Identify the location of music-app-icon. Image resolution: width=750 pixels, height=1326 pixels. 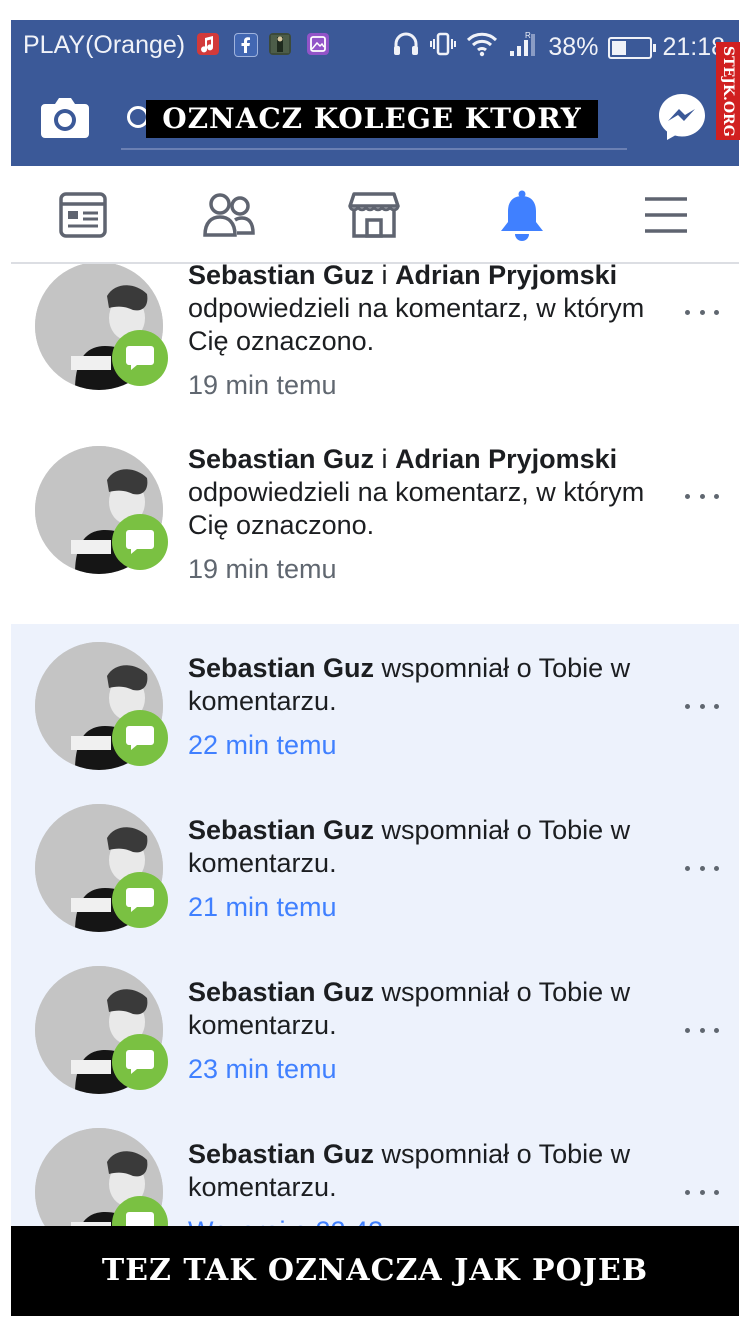
(208, 44).